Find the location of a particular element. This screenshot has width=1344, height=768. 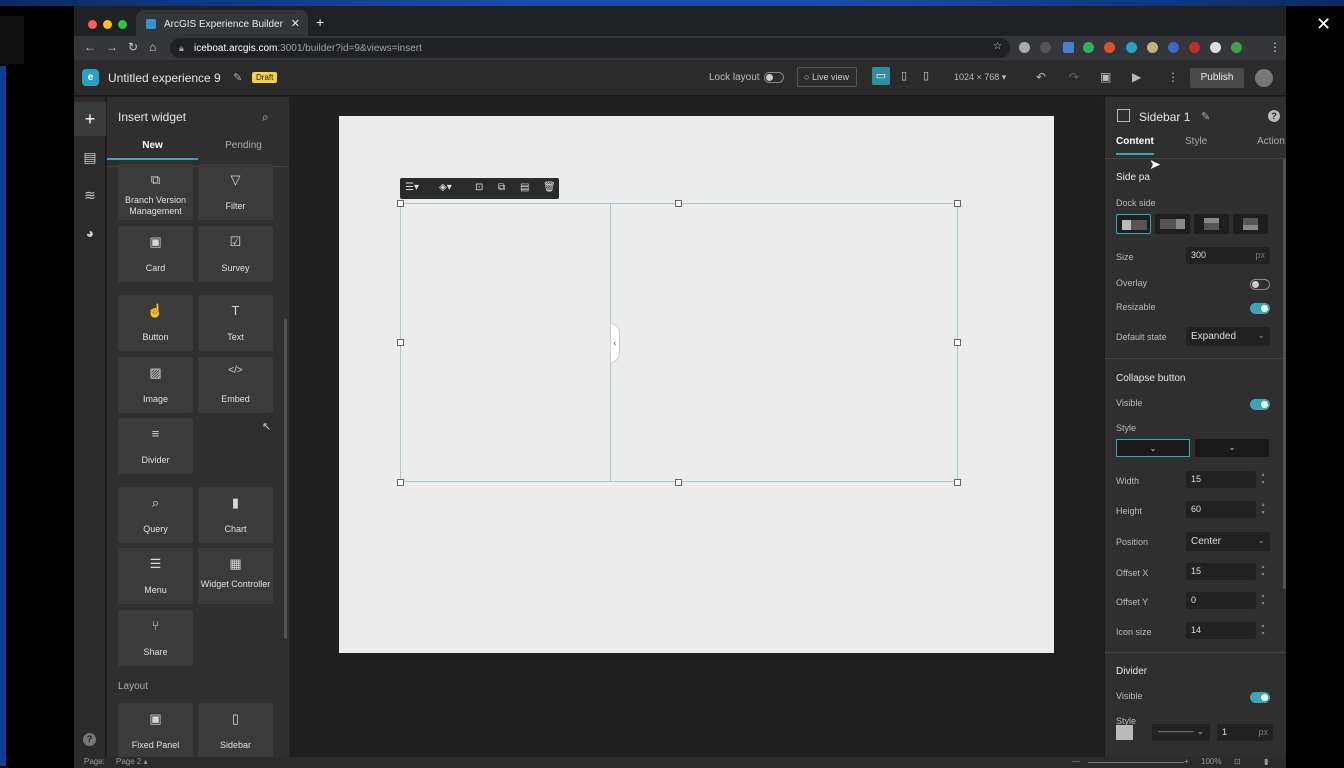

widget-tile-chart: ▮ Chart is located at coordinates (235, 515).